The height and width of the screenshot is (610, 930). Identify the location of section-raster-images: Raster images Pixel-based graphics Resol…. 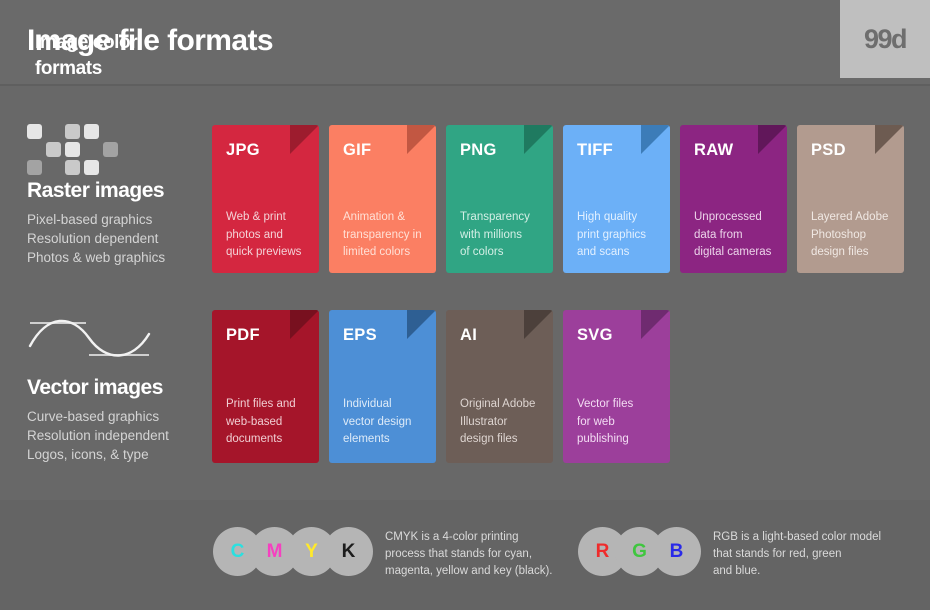
(119, 195).